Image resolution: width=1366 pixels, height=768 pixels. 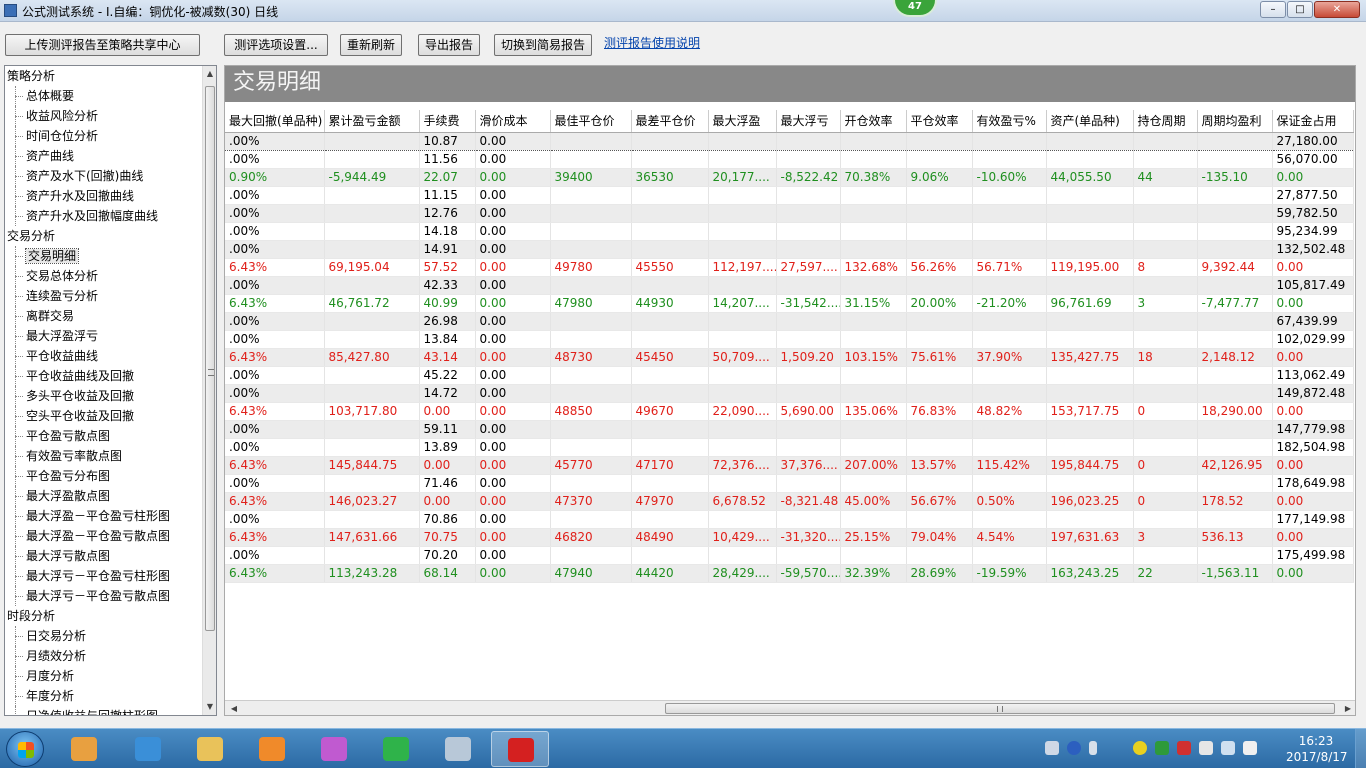 I want to click on table-row: .00% 14.72 0.00 149,872.48, so click(x=789, y=393).